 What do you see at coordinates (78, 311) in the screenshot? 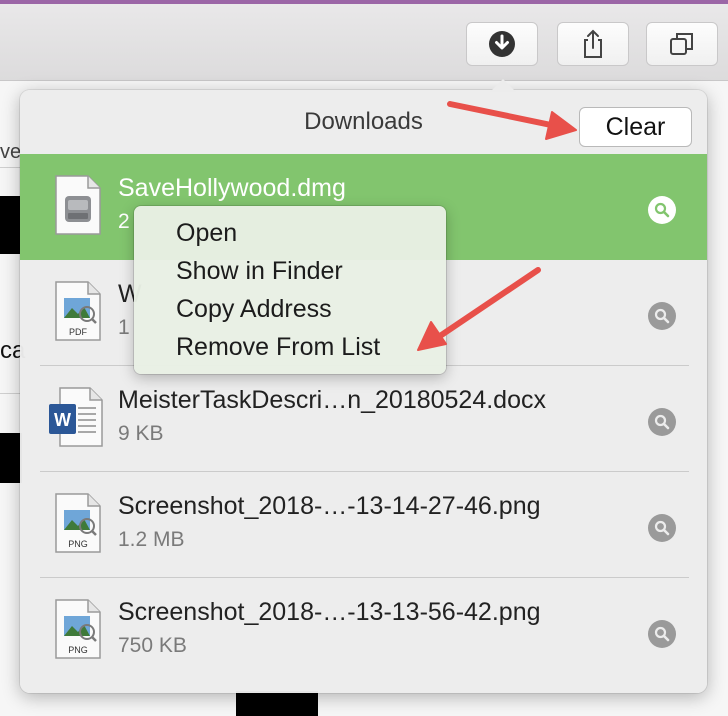
I see `pdf-file-icon: PDF` at bounding box center [78, 311].